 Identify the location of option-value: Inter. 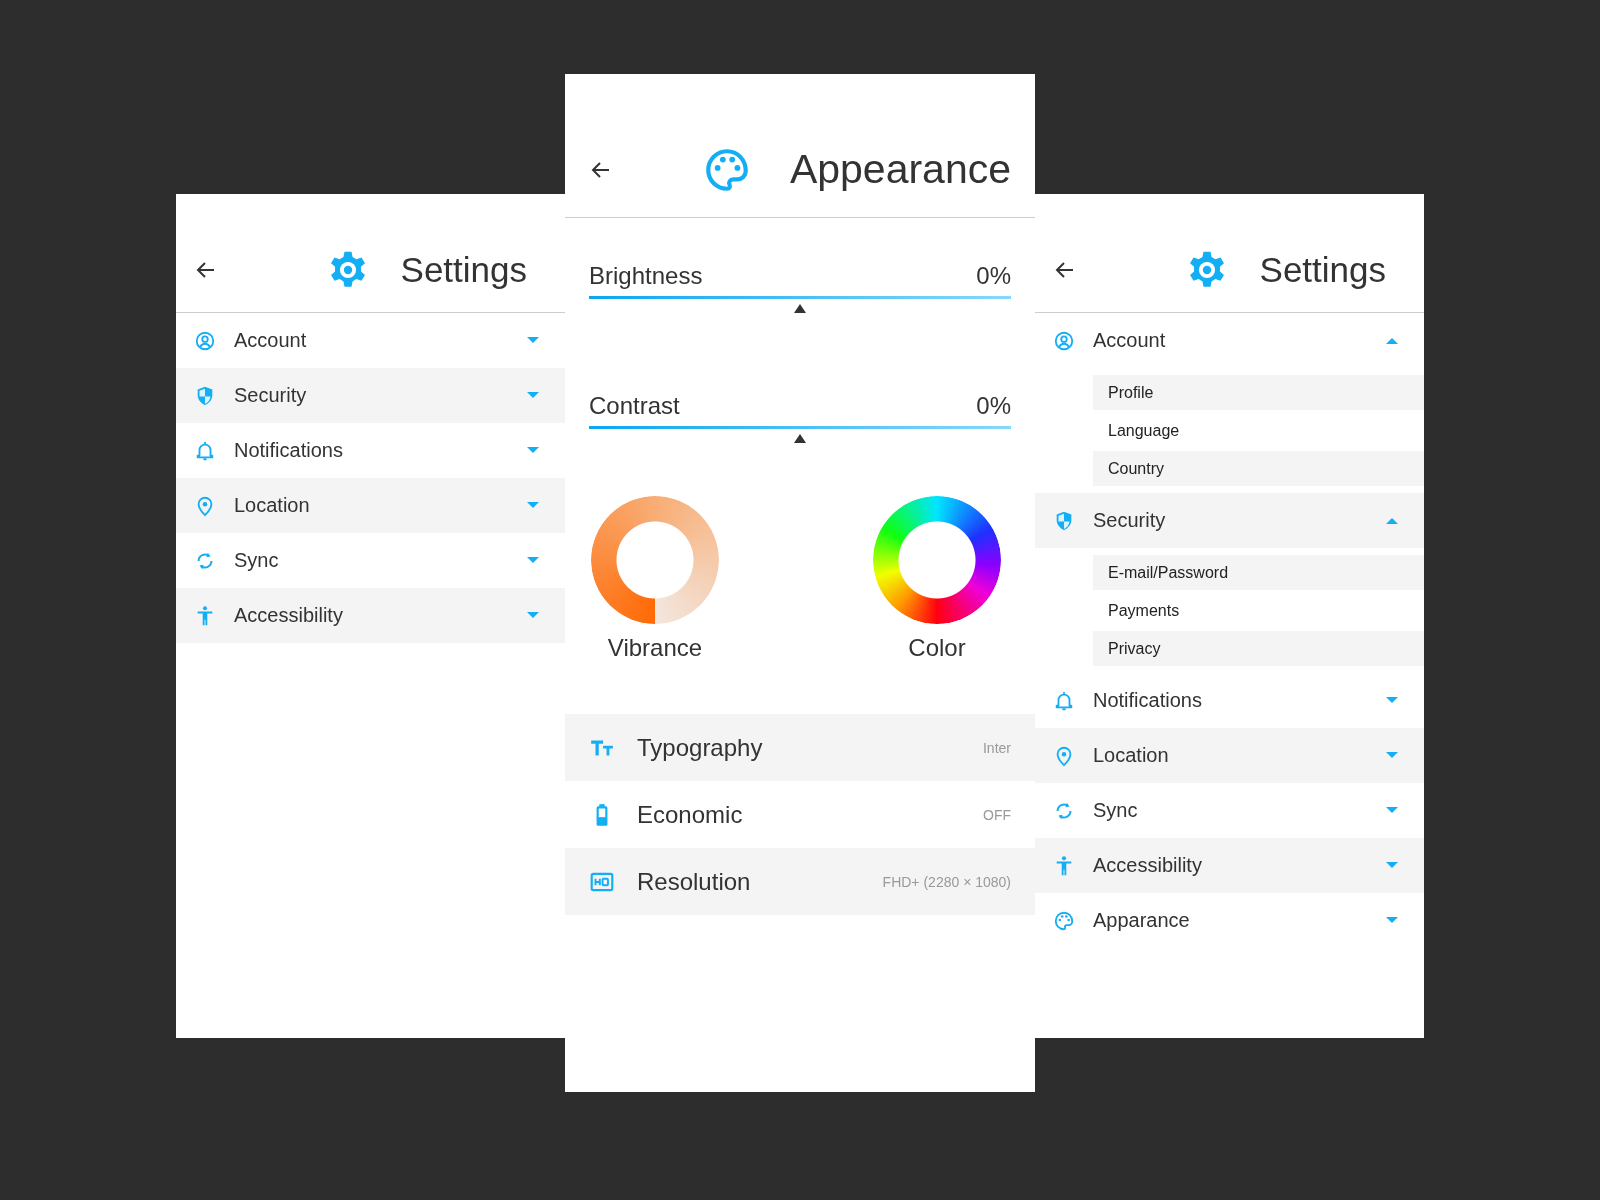
(997, 747).